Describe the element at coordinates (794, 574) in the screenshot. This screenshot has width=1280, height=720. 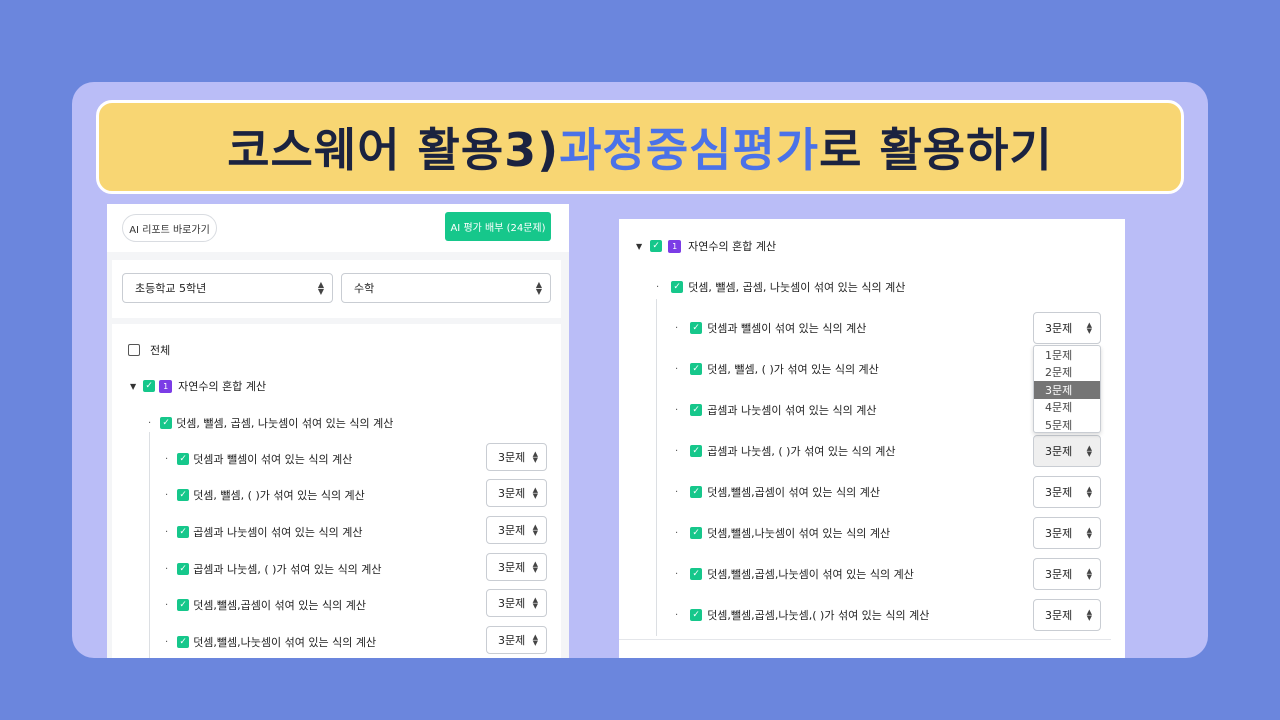
I see `list-item: · ✓ 덧셈,뺄셈,곱셈,나눗셈이 섞여 있는 식의 계산` at that location.